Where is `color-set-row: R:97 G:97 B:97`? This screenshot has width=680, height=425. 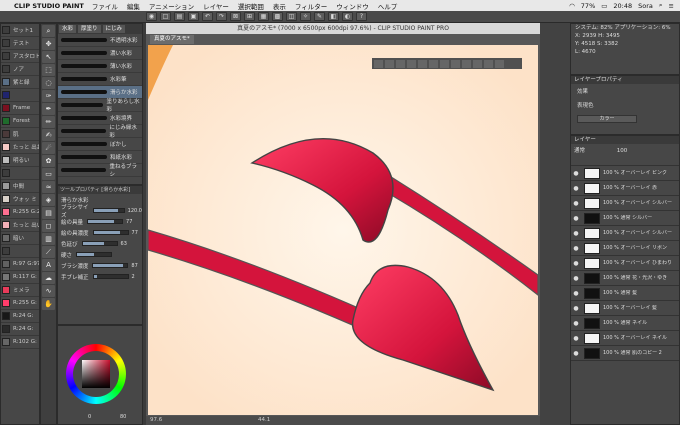
color-set-row: R:97 G:97 B:97 is located at coordinates (20, 264).